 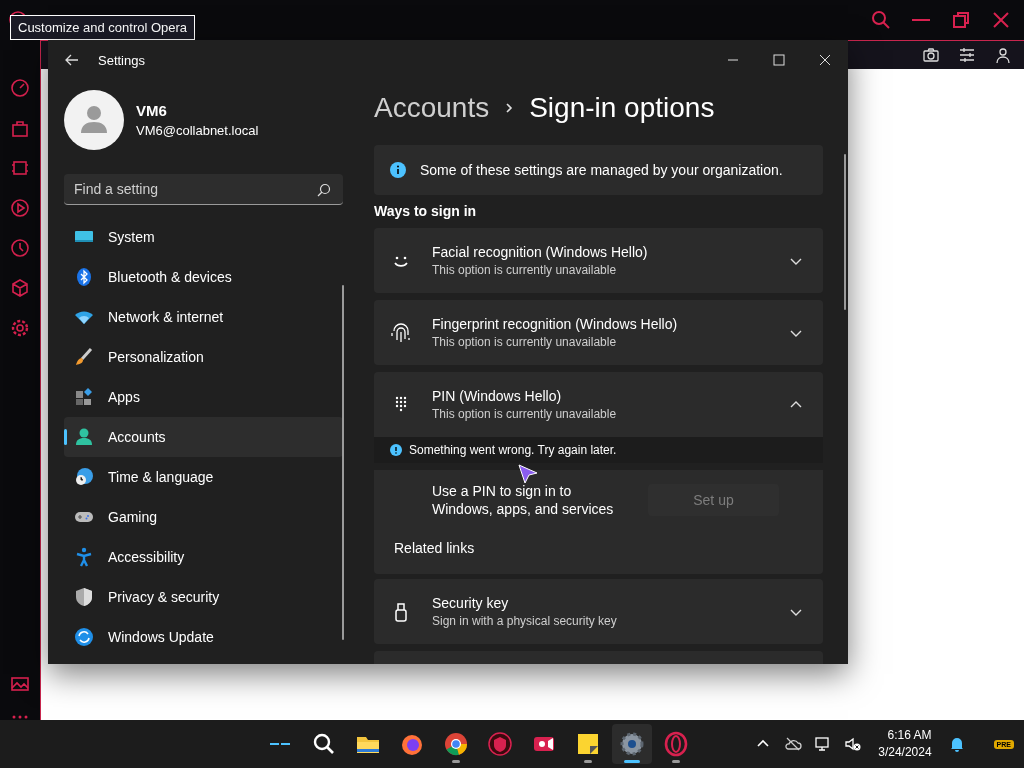 What do you see at coordinates (20, 128) in the screenshot?
I see `bag-icon` at bounding box center [20, 128].